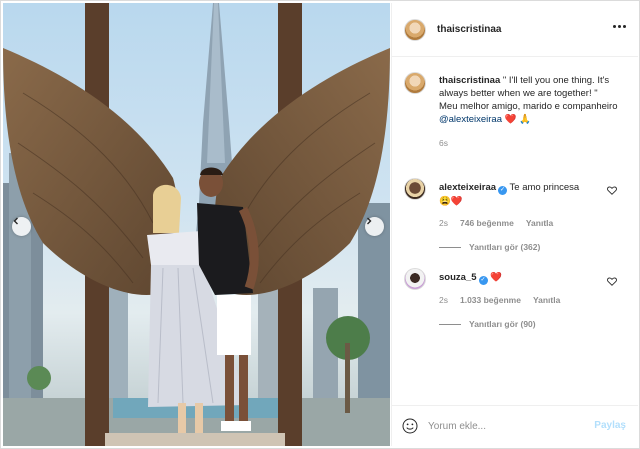 This screenshot has width=640, height=449. I want to click on view-replies-label: Yanıtları gör (362), so click(505, 247).